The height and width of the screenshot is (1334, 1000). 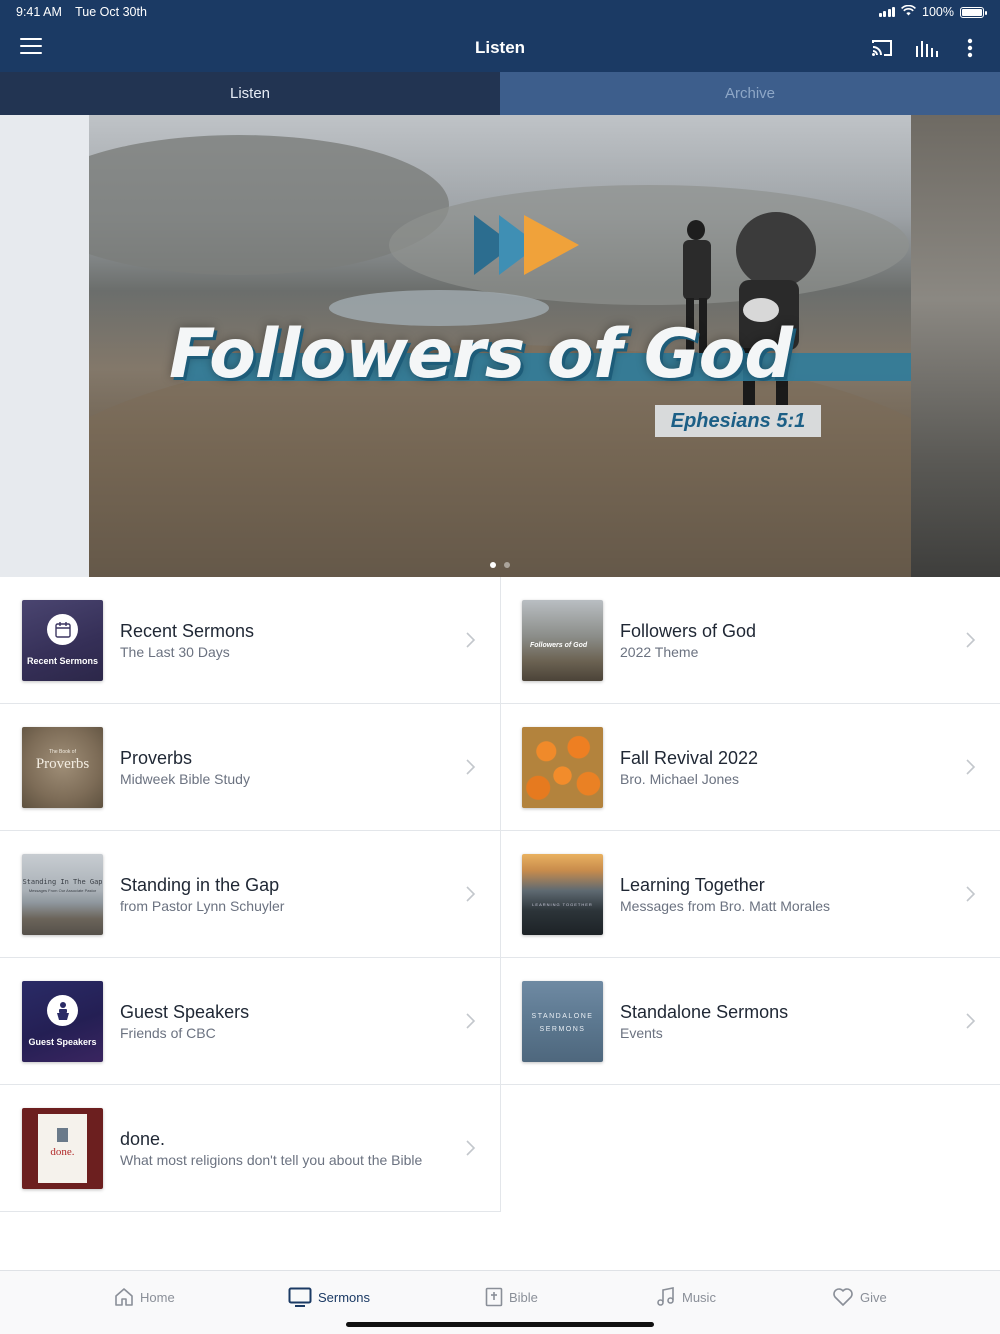 I want to click on tv-icon, so click(x=300, y=1297).